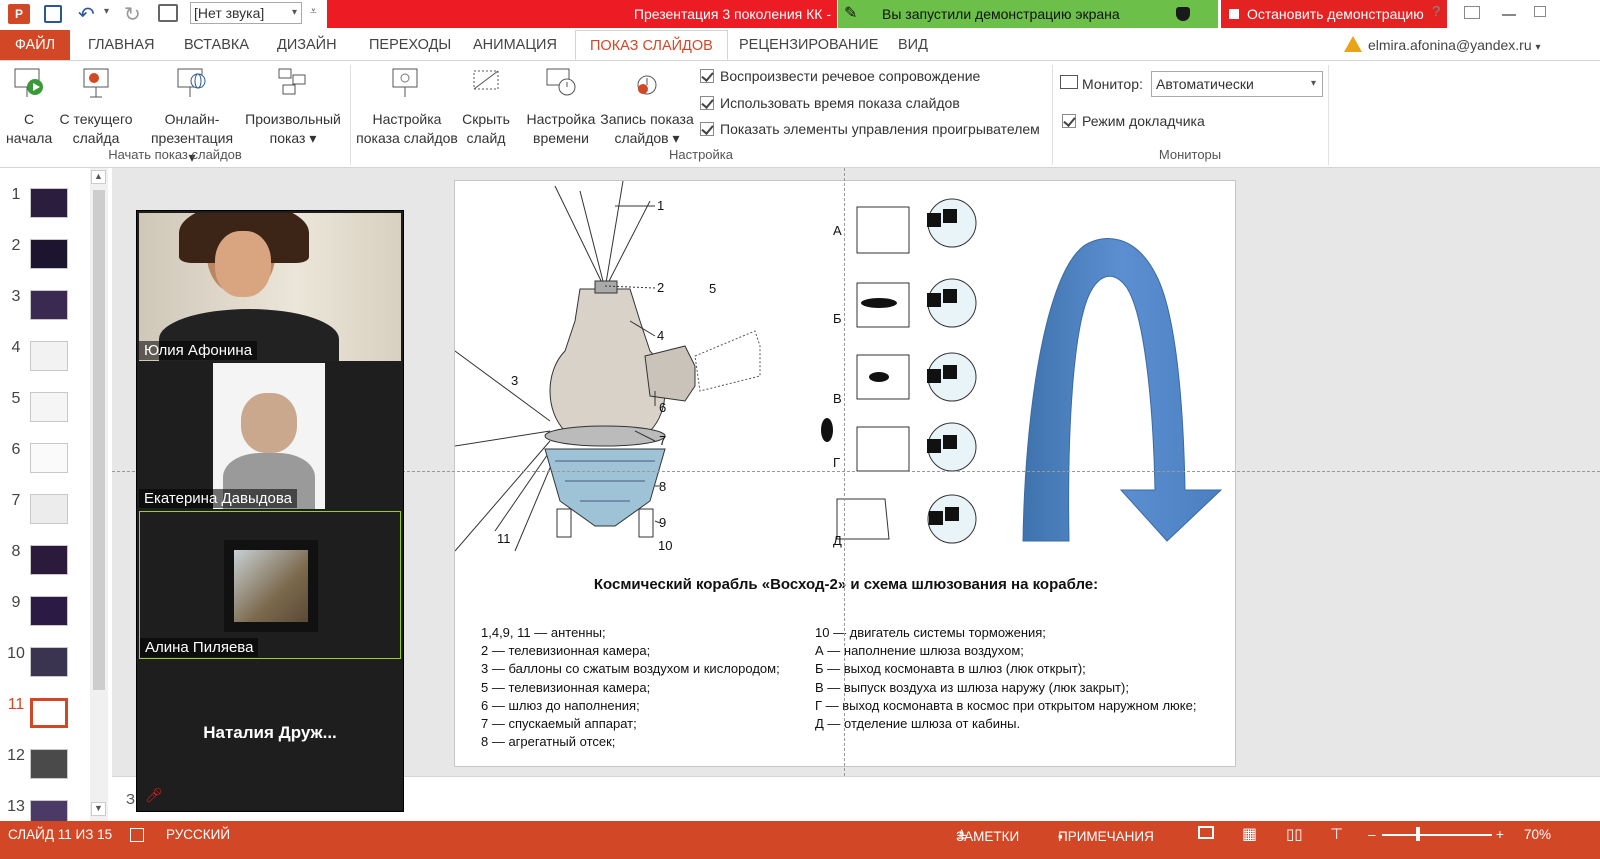 This screenshot has height=859, width=1600. I want to click on slideshow-view-icon: ⊤, so click(1336, 835).